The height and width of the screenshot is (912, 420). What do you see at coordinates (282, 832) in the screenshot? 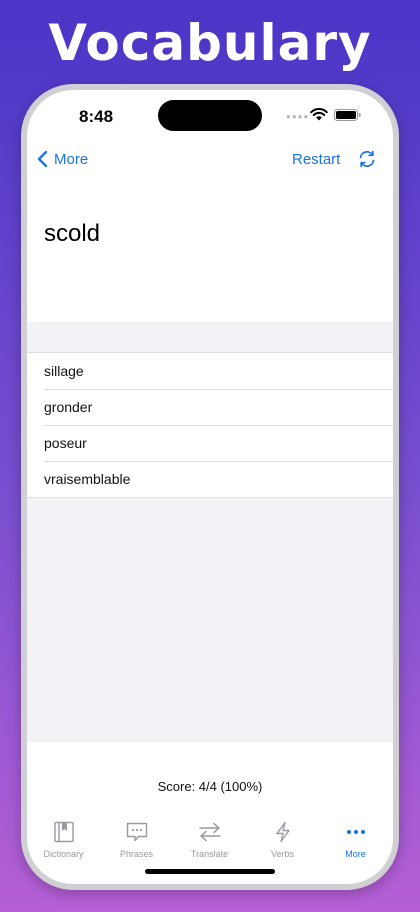
I see `lightning-icon` at bounding box center [282, 832].